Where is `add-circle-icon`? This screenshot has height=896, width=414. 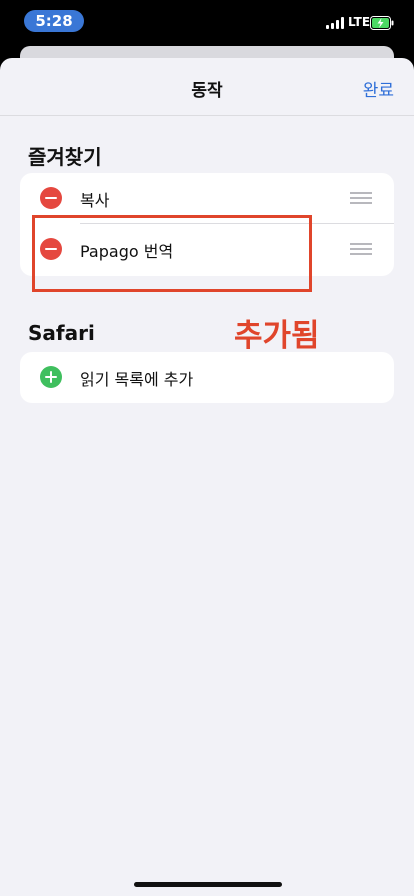 add-circle-icon is located at coordinates (51, 377).